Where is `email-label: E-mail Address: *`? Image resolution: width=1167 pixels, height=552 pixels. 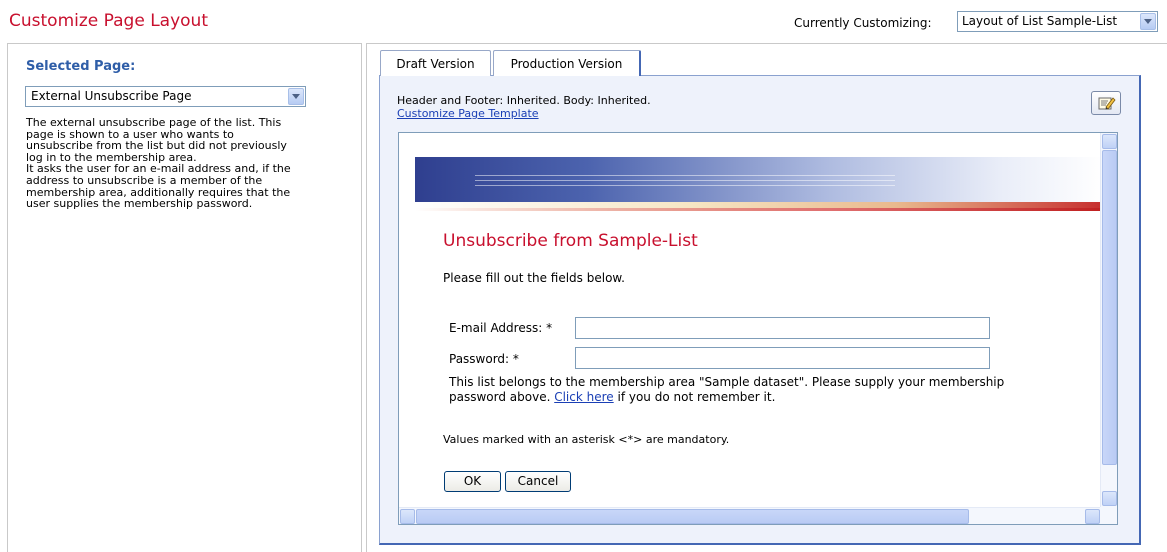 email-label: E-mail Address: * is located at coordinates (501, 328).